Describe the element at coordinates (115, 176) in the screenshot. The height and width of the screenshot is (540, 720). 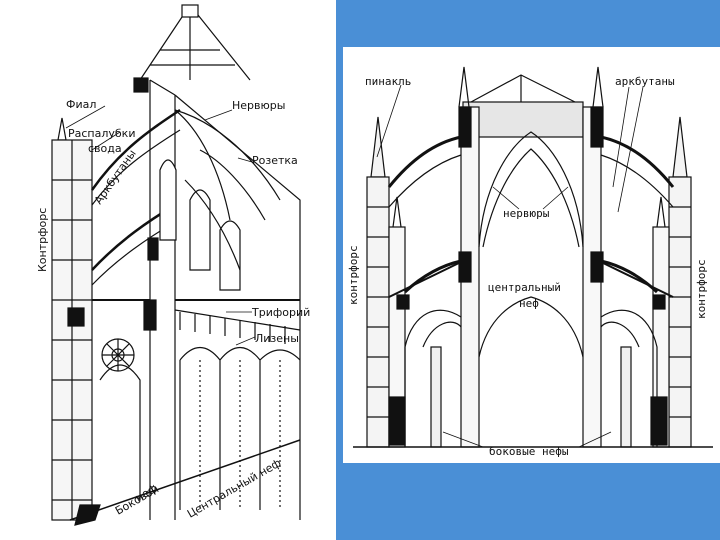
I see `label-arkbutany-left: Аркбутаны` at that location.